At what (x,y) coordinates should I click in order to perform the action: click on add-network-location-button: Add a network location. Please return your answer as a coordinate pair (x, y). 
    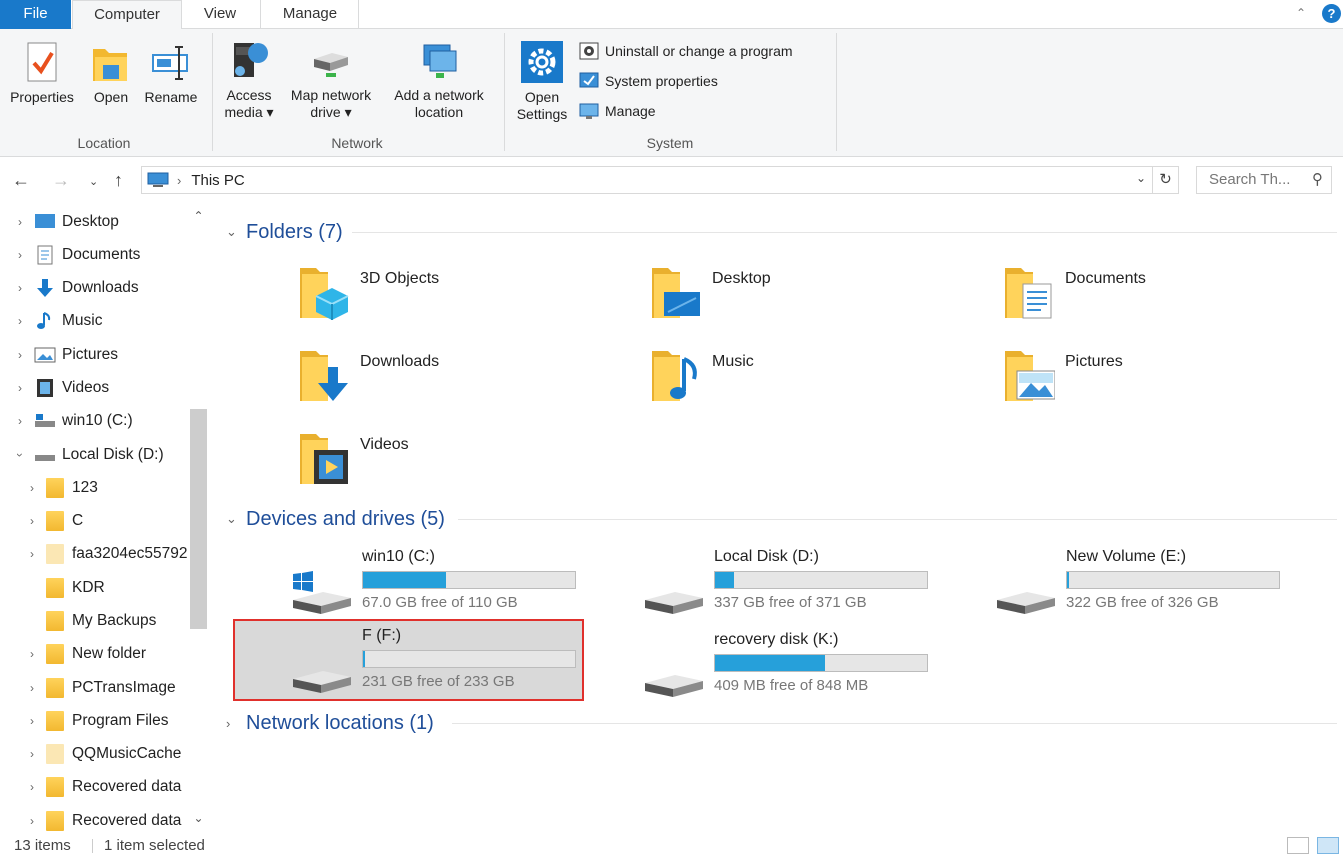
    Looking at the image, I should click on (439, 79).